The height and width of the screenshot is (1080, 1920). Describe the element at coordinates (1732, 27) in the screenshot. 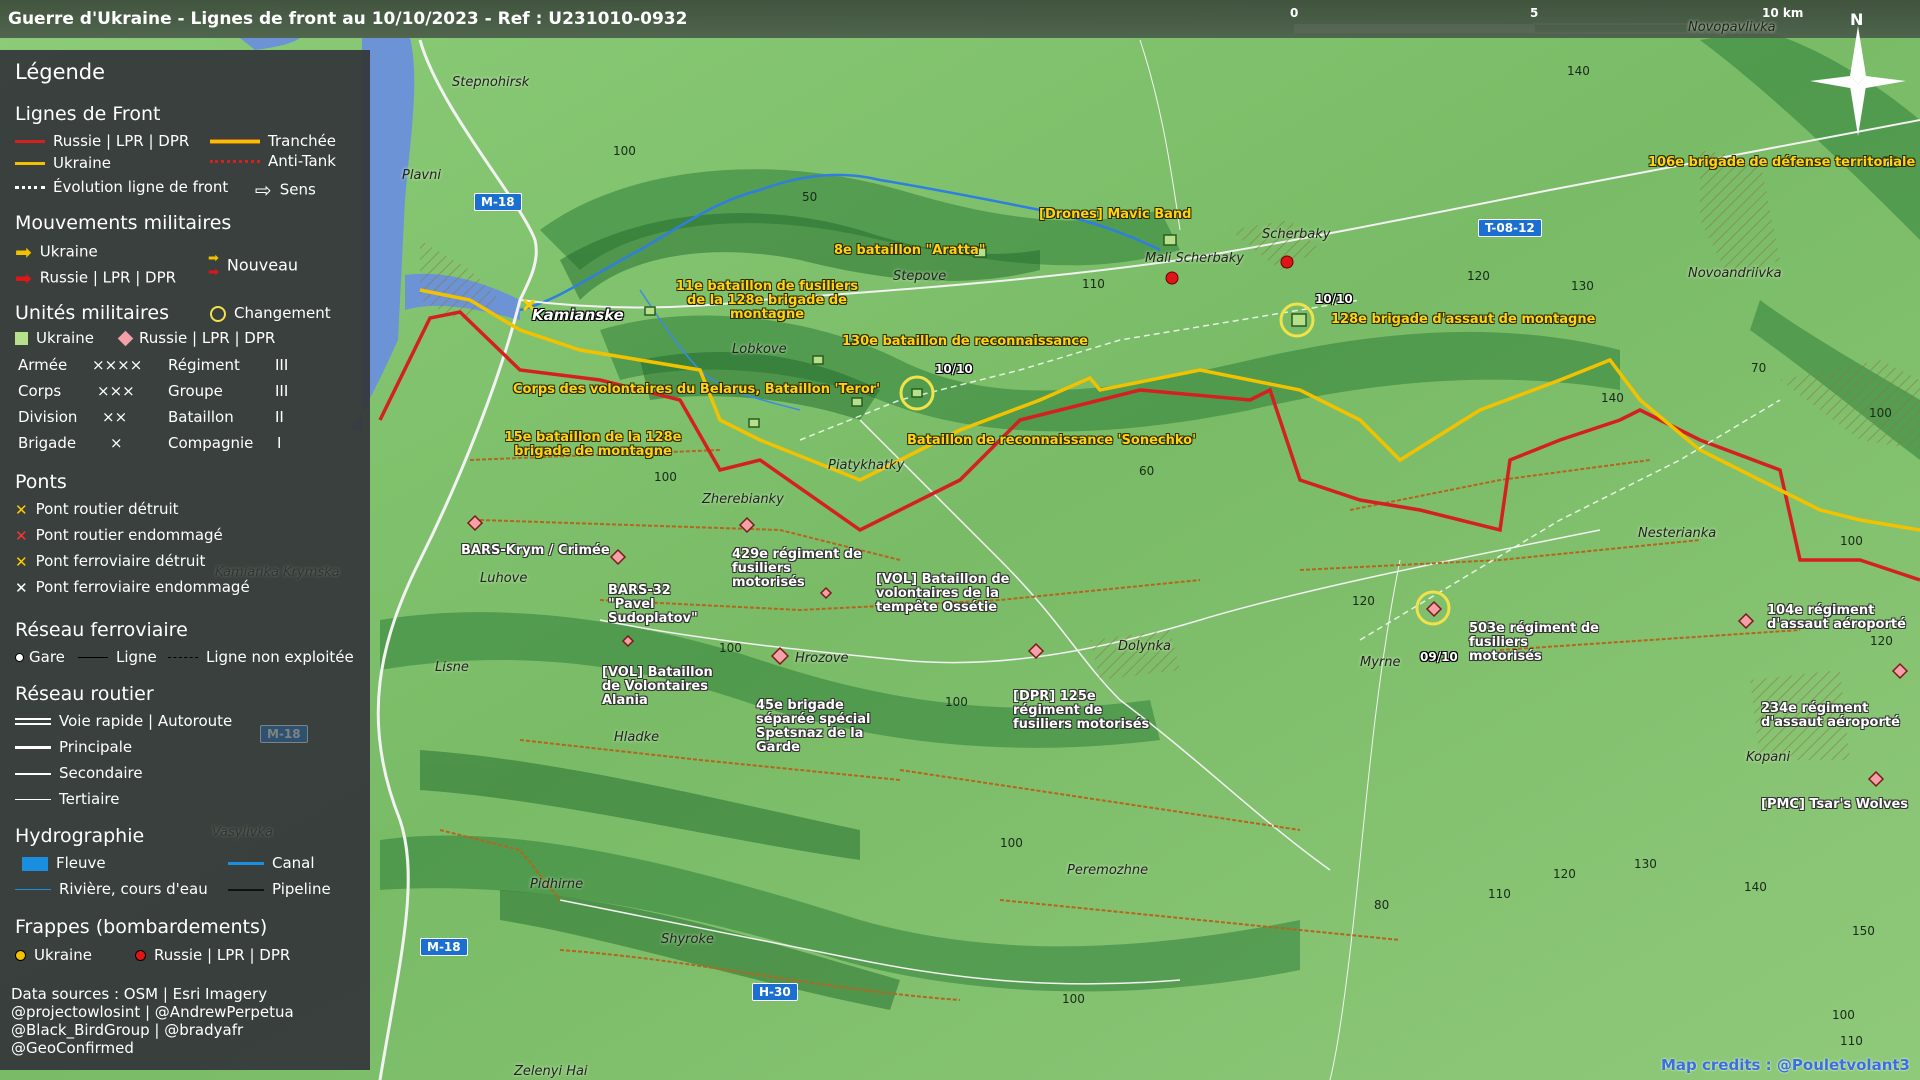

I see `town-label: Novopavlivka` at that location.